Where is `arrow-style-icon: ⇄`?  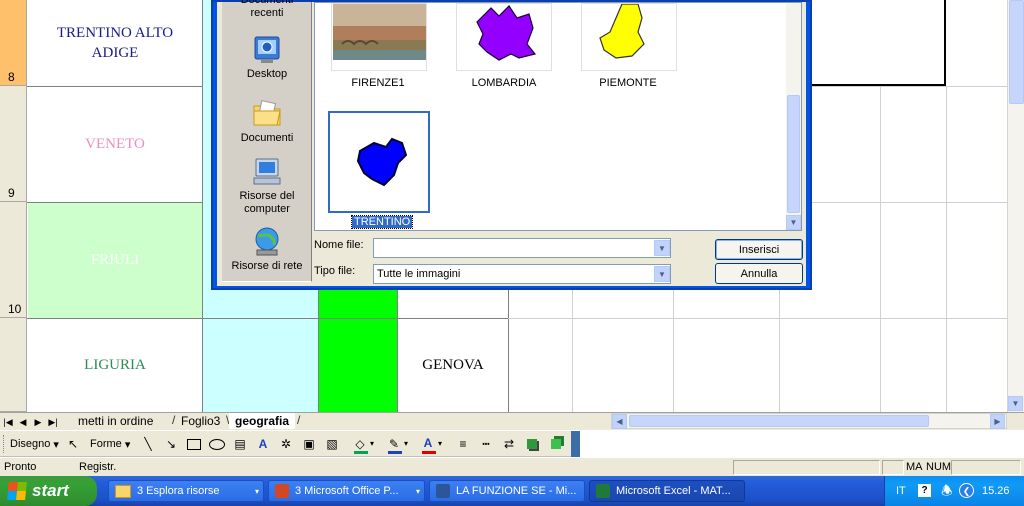 arrow-style-icon: ⇄ is located at coordinates (509, 444).